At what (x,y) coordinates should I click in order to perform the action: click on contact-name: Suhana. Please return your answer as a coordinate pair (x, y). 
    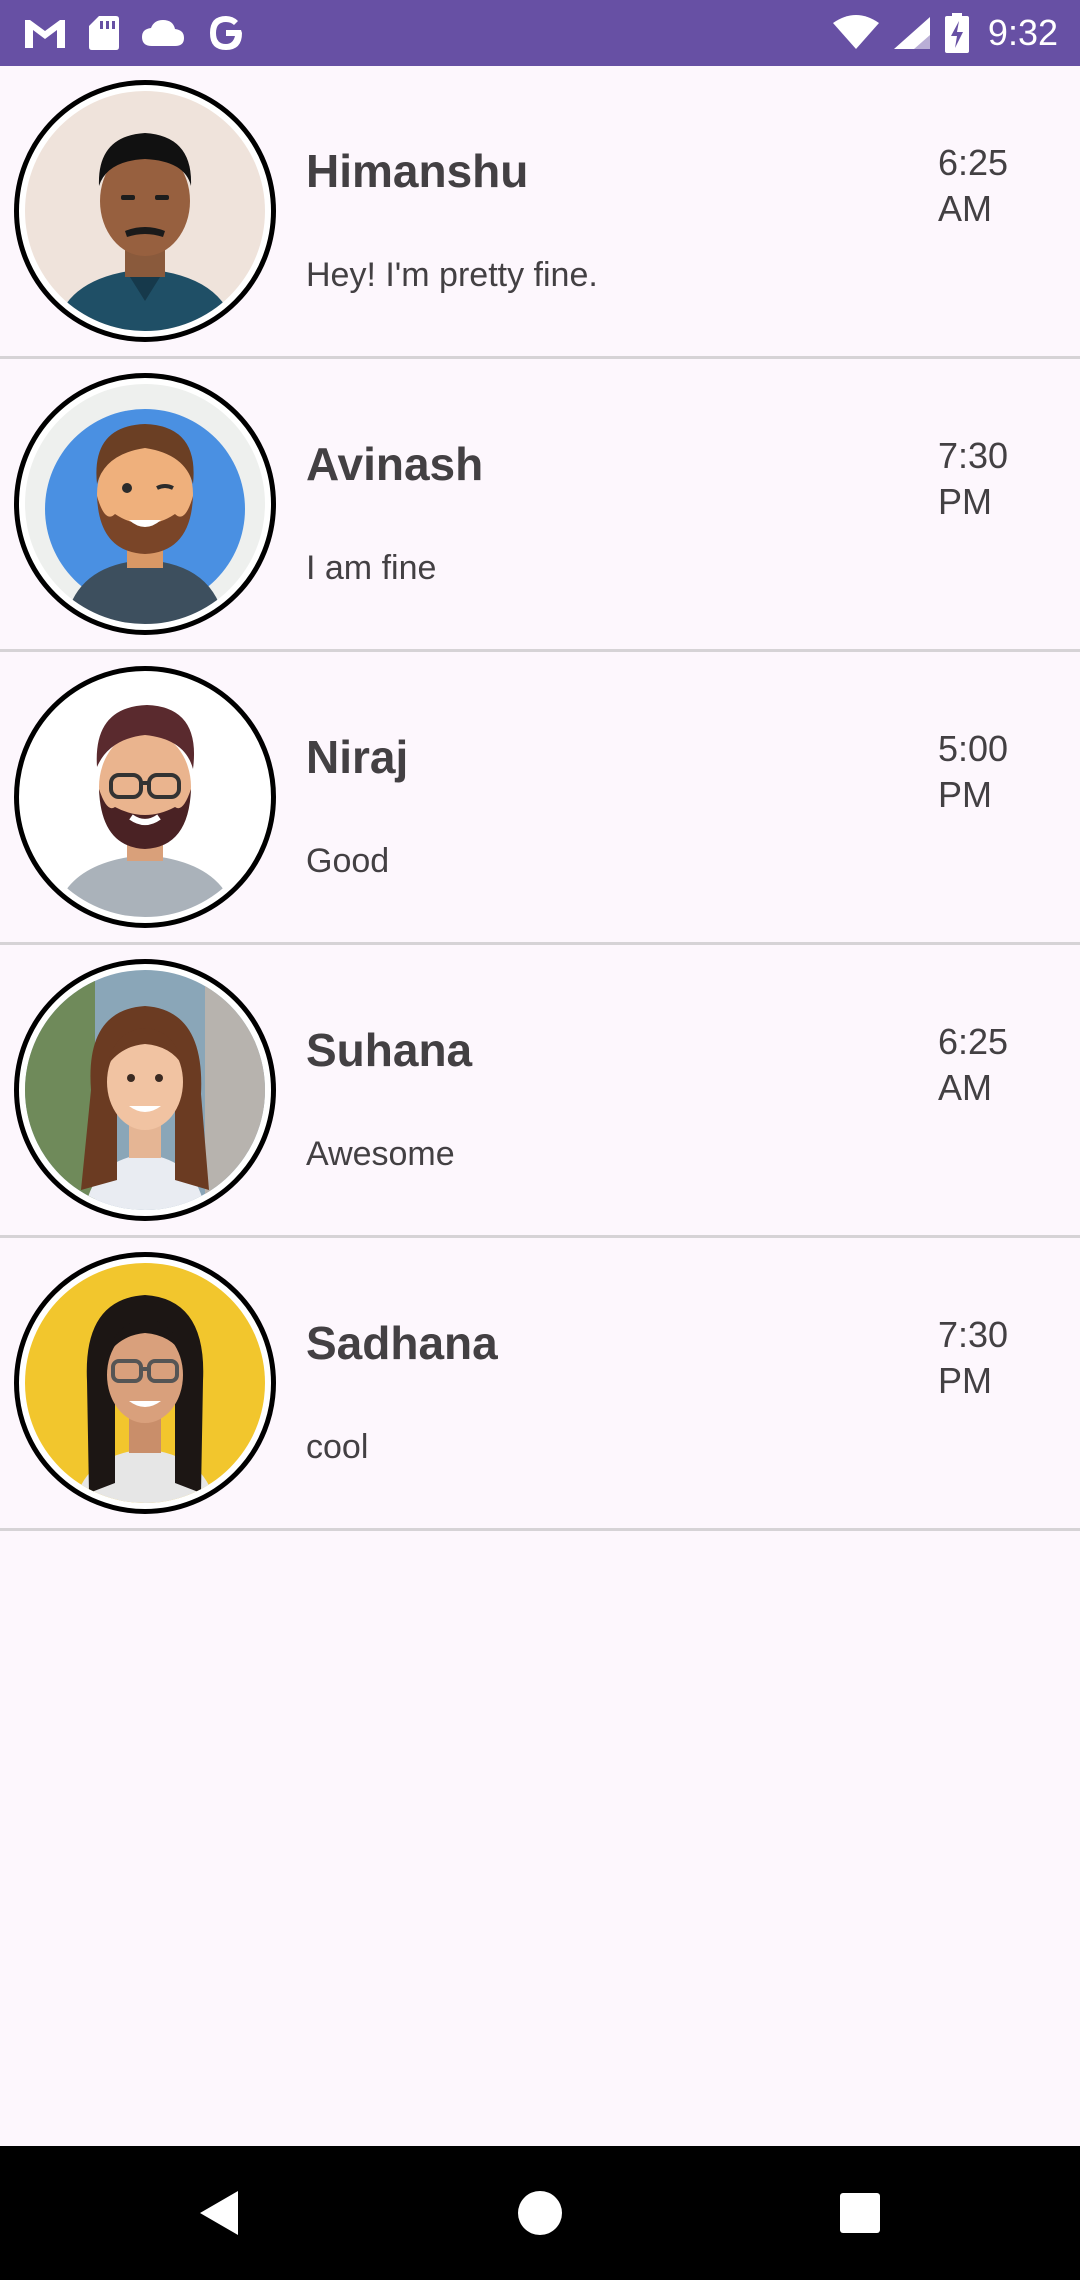
    Looking at the image, I should click on (389, 1050).